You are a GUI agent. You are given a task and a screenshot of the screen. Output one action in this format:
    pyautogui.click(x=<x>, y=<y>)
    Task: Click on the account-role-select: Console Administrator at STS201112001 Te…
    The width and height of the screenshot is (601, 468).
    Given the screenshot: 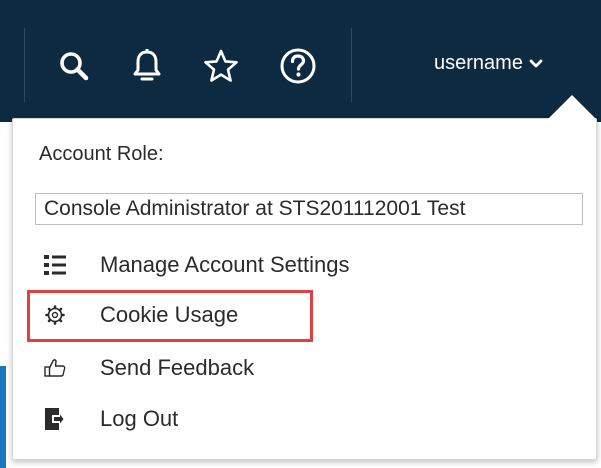 What is the action you would take?
    pyautogui.click(x=309, y=209)
    